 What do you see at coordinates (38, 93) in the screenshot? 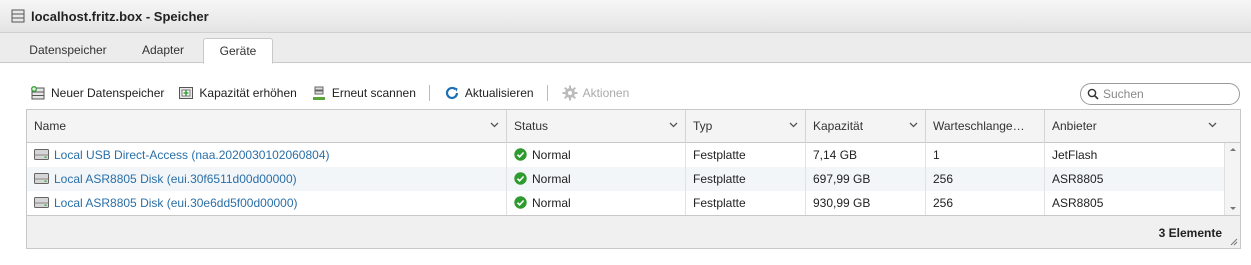
I see `new-datastore-icon` at bounding box center [38, 93].